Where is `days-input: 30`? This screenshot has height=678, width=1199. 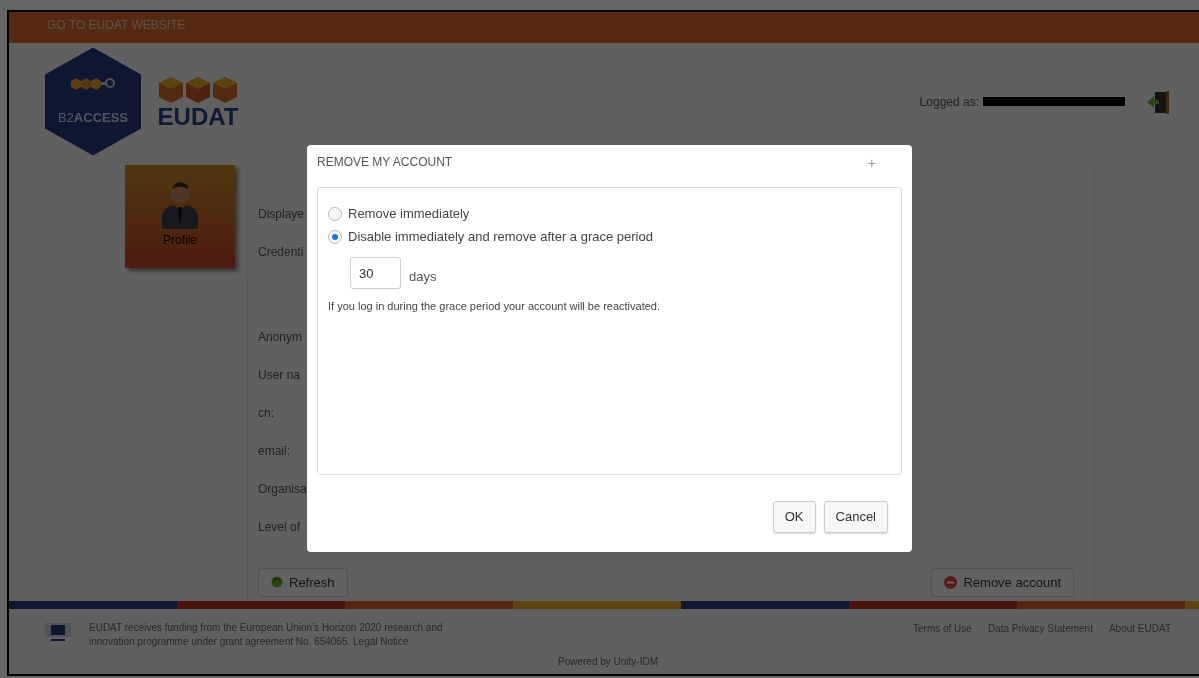 days-input: 30 is located at coordinates (375, 273).